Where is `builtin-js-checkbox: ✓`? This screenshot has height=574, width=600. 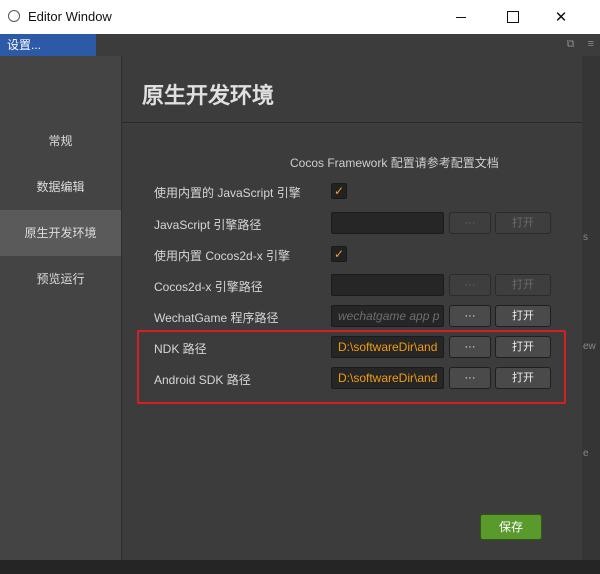
builtin-js-checkbox: ✓ is located at coordinates (339, 191).